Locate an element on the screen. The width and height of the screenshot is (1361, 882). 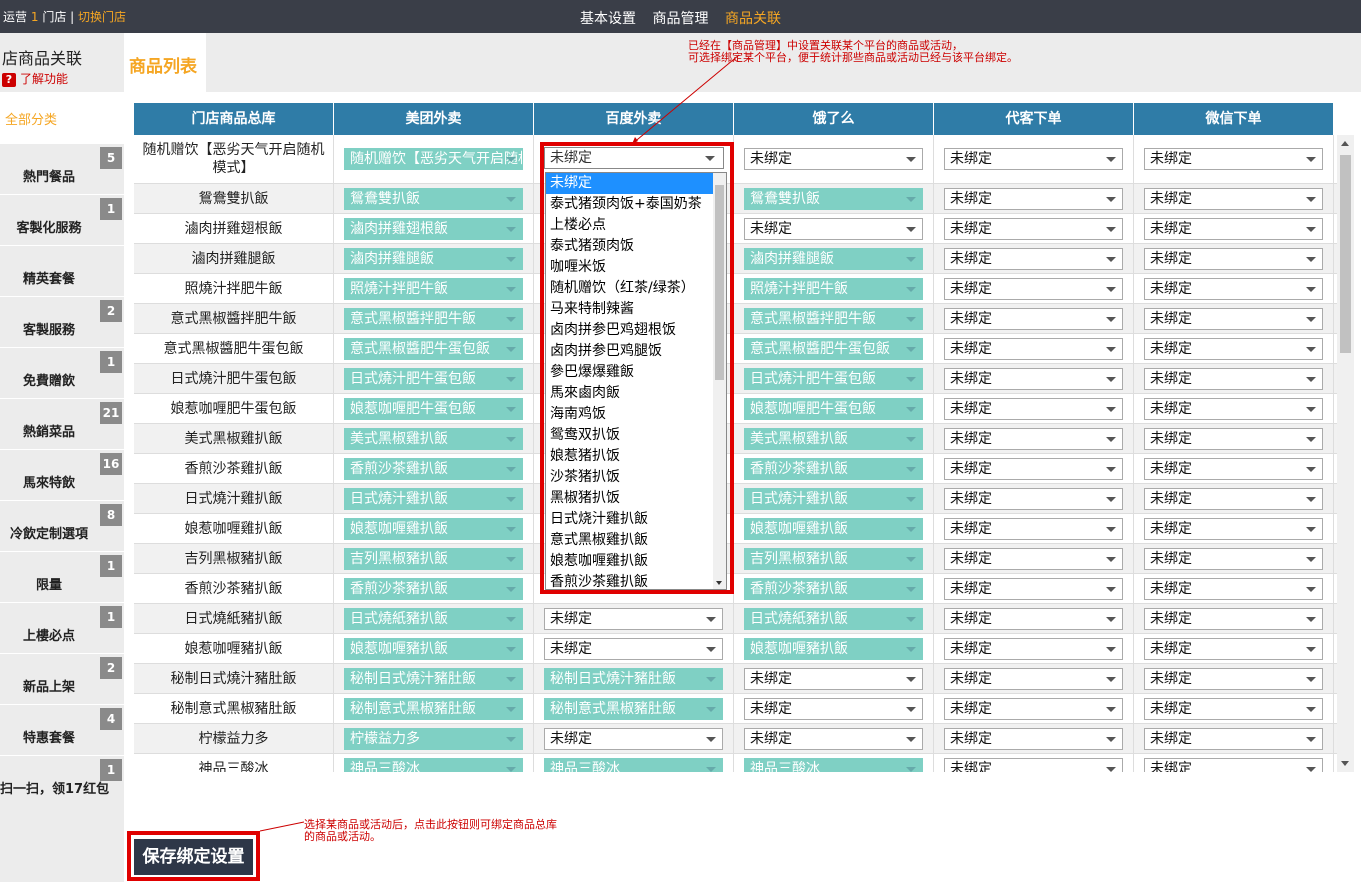
sidebar-item-category: 限量 1 is located at coordinates (62, 576).